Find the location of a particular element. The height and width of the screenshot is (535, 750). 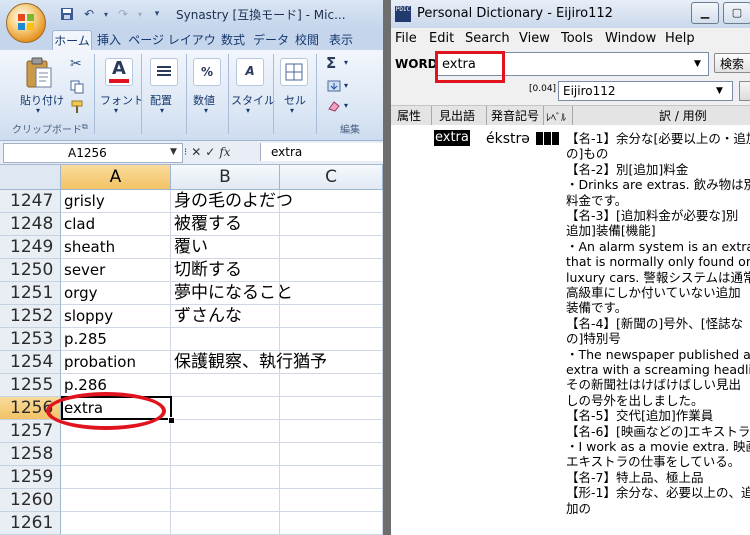

column-header-a: A is located at coordinates (116, 177).